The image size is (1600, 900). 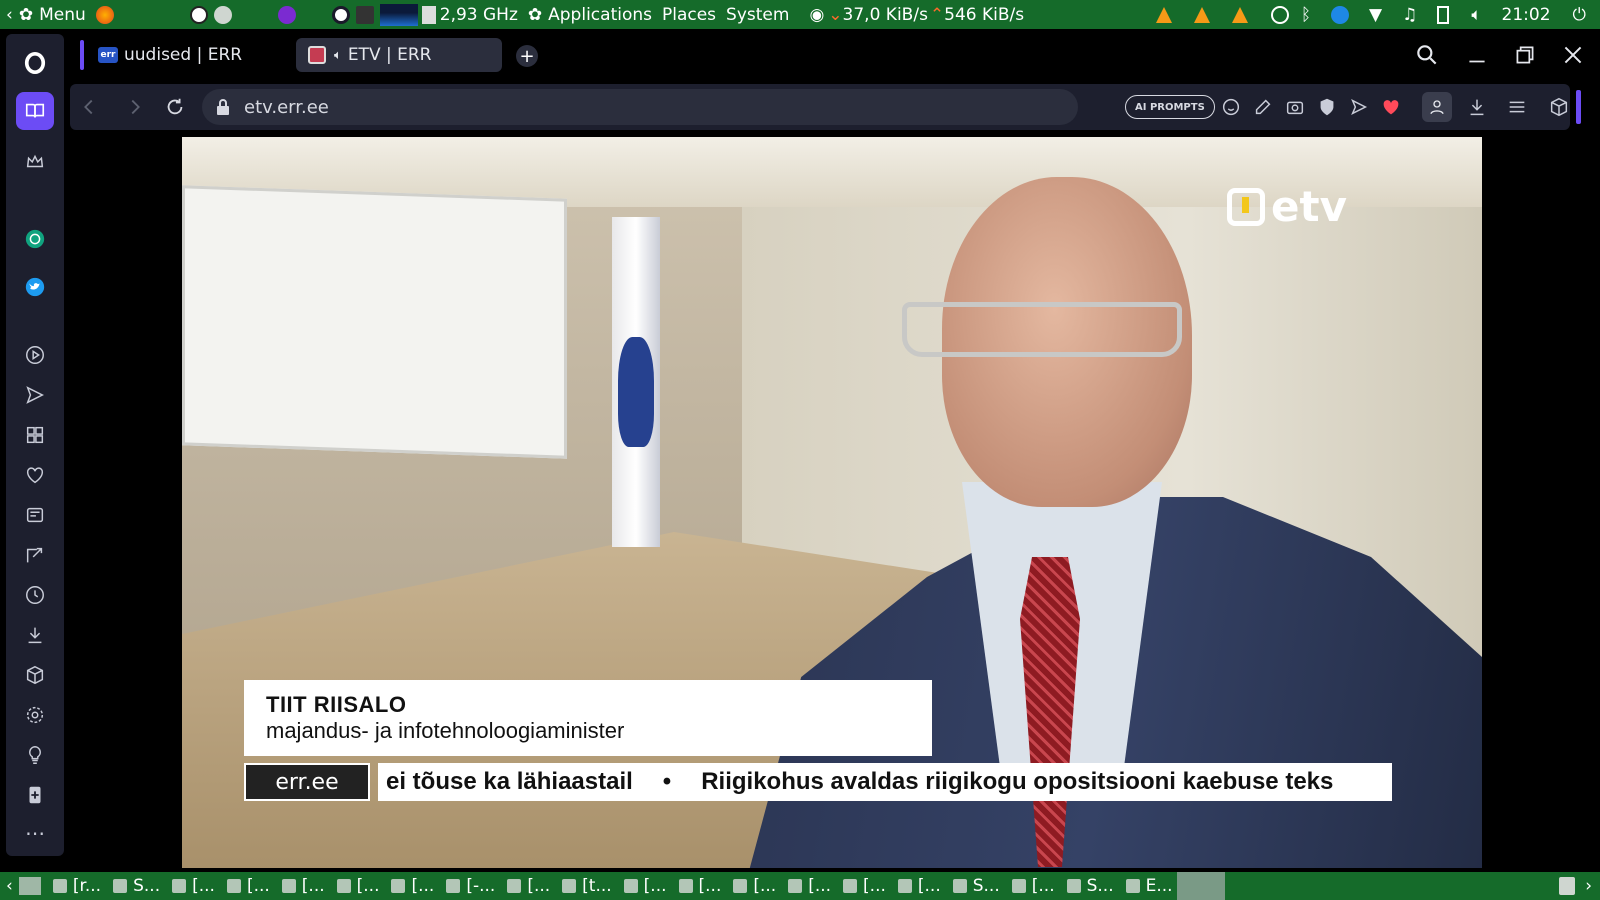 What do you see at coordinates (223, 107) in the screenshot?
I see `lock-icon` at bounding box center [223, 107].